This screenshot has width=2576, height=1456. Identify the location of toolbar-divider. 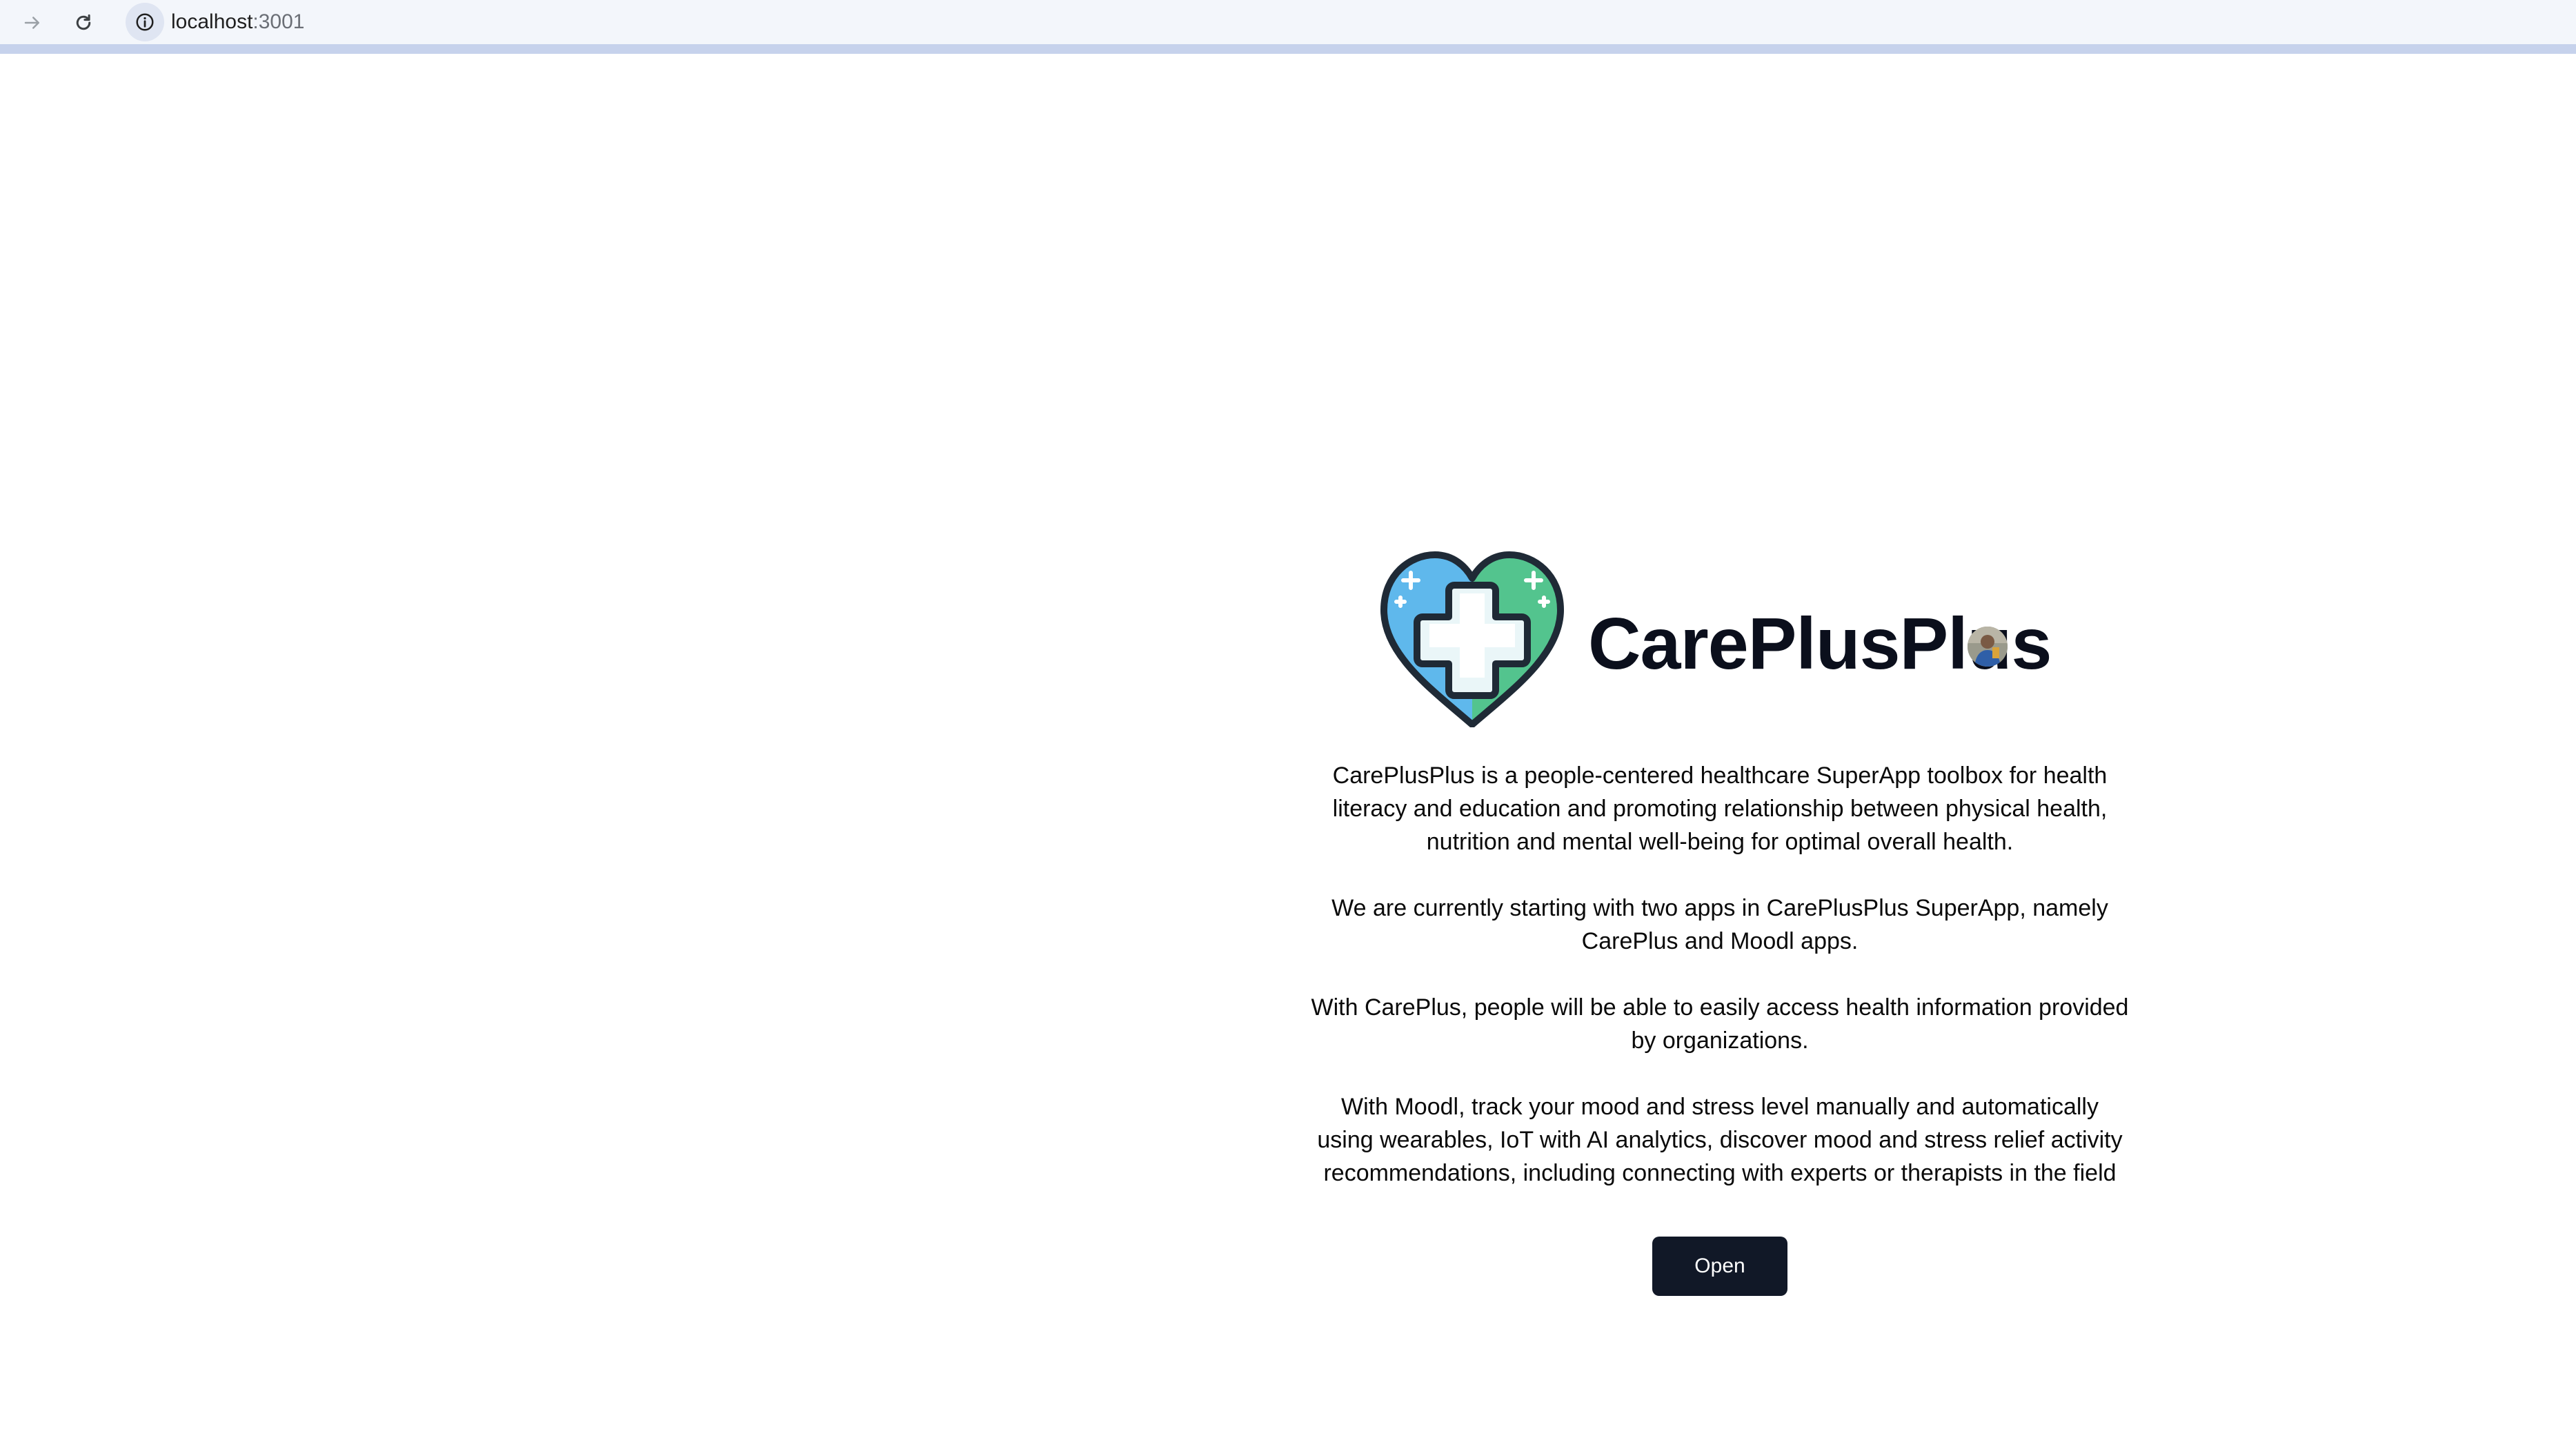
(1288, 49).